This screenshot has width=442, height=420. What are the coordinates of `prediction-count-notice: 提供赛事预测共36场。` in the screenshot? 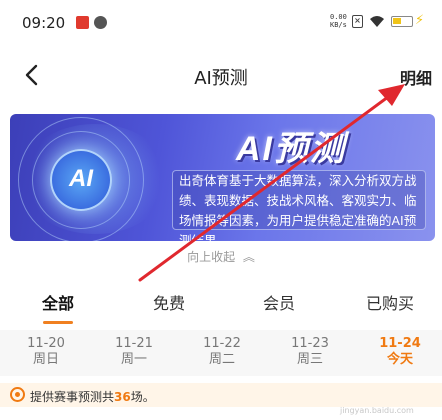 It's located at (221, 395).